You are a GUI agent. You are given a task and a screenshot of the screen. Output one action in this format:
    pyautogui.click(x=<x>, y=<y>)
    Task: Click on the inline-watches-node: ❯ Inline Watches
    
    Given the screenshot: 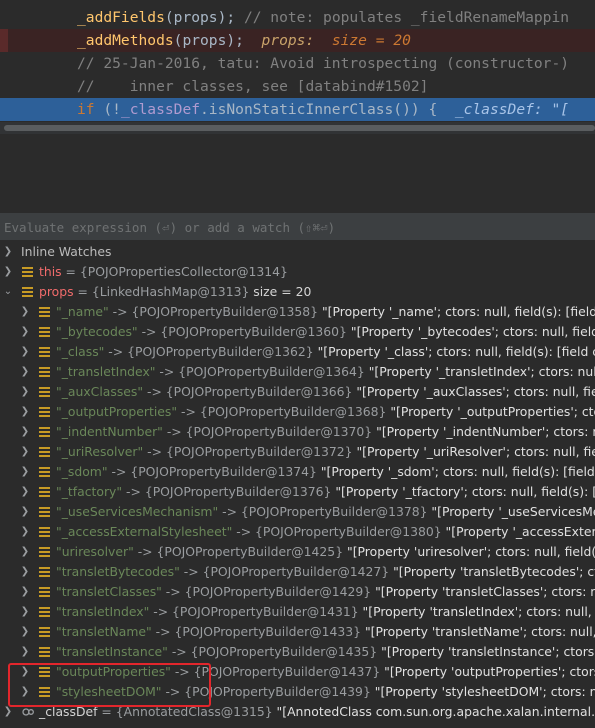 What is the action you would take?
    pyautogui.click(x=297, y=252)
    